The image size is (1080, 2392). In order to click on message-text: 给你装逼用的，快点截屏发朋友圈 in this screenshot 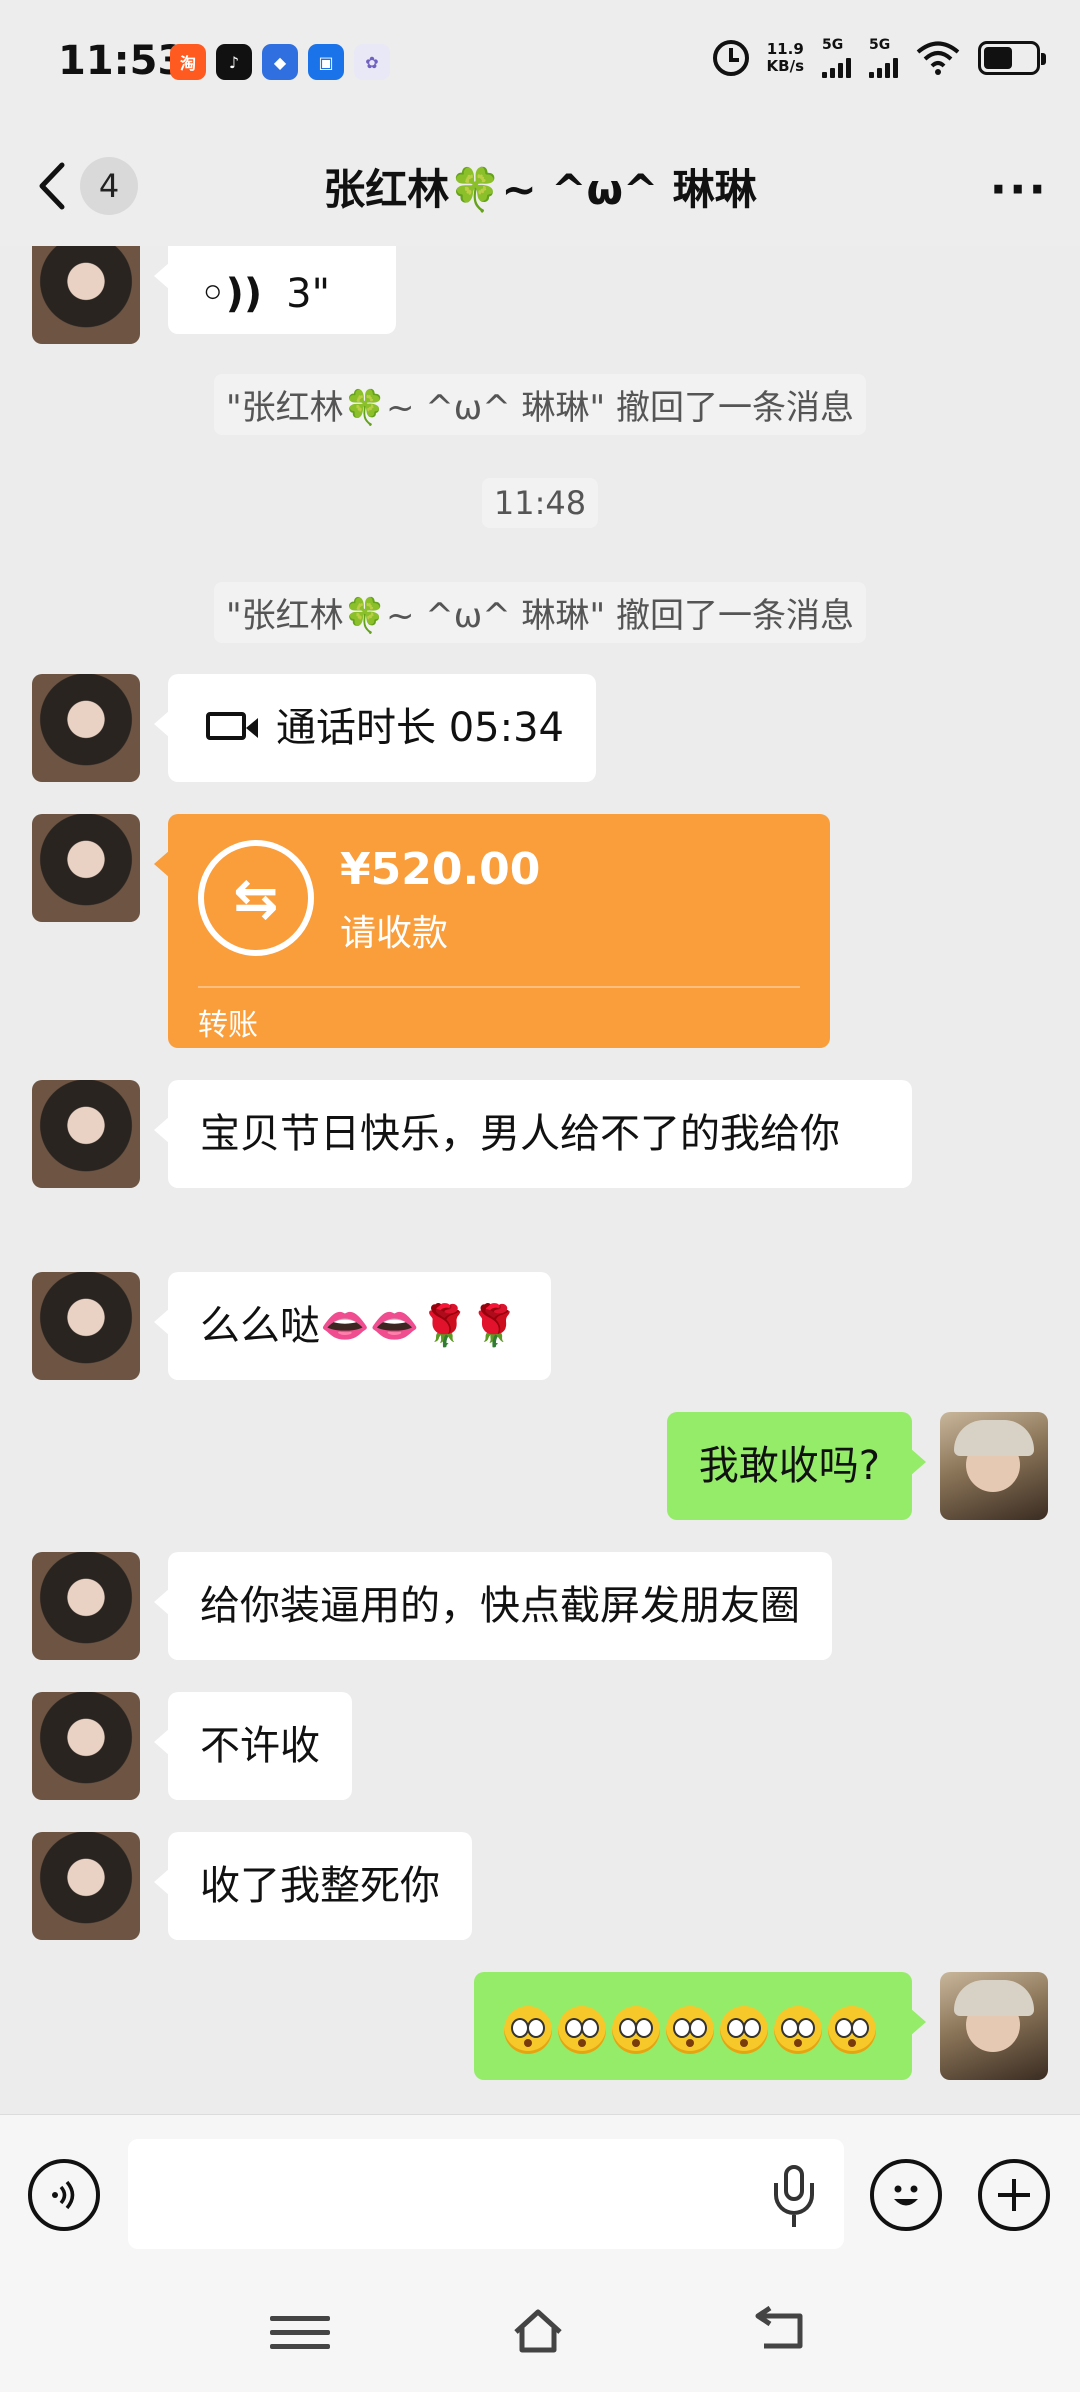, I will do `click(500, 1606)`.